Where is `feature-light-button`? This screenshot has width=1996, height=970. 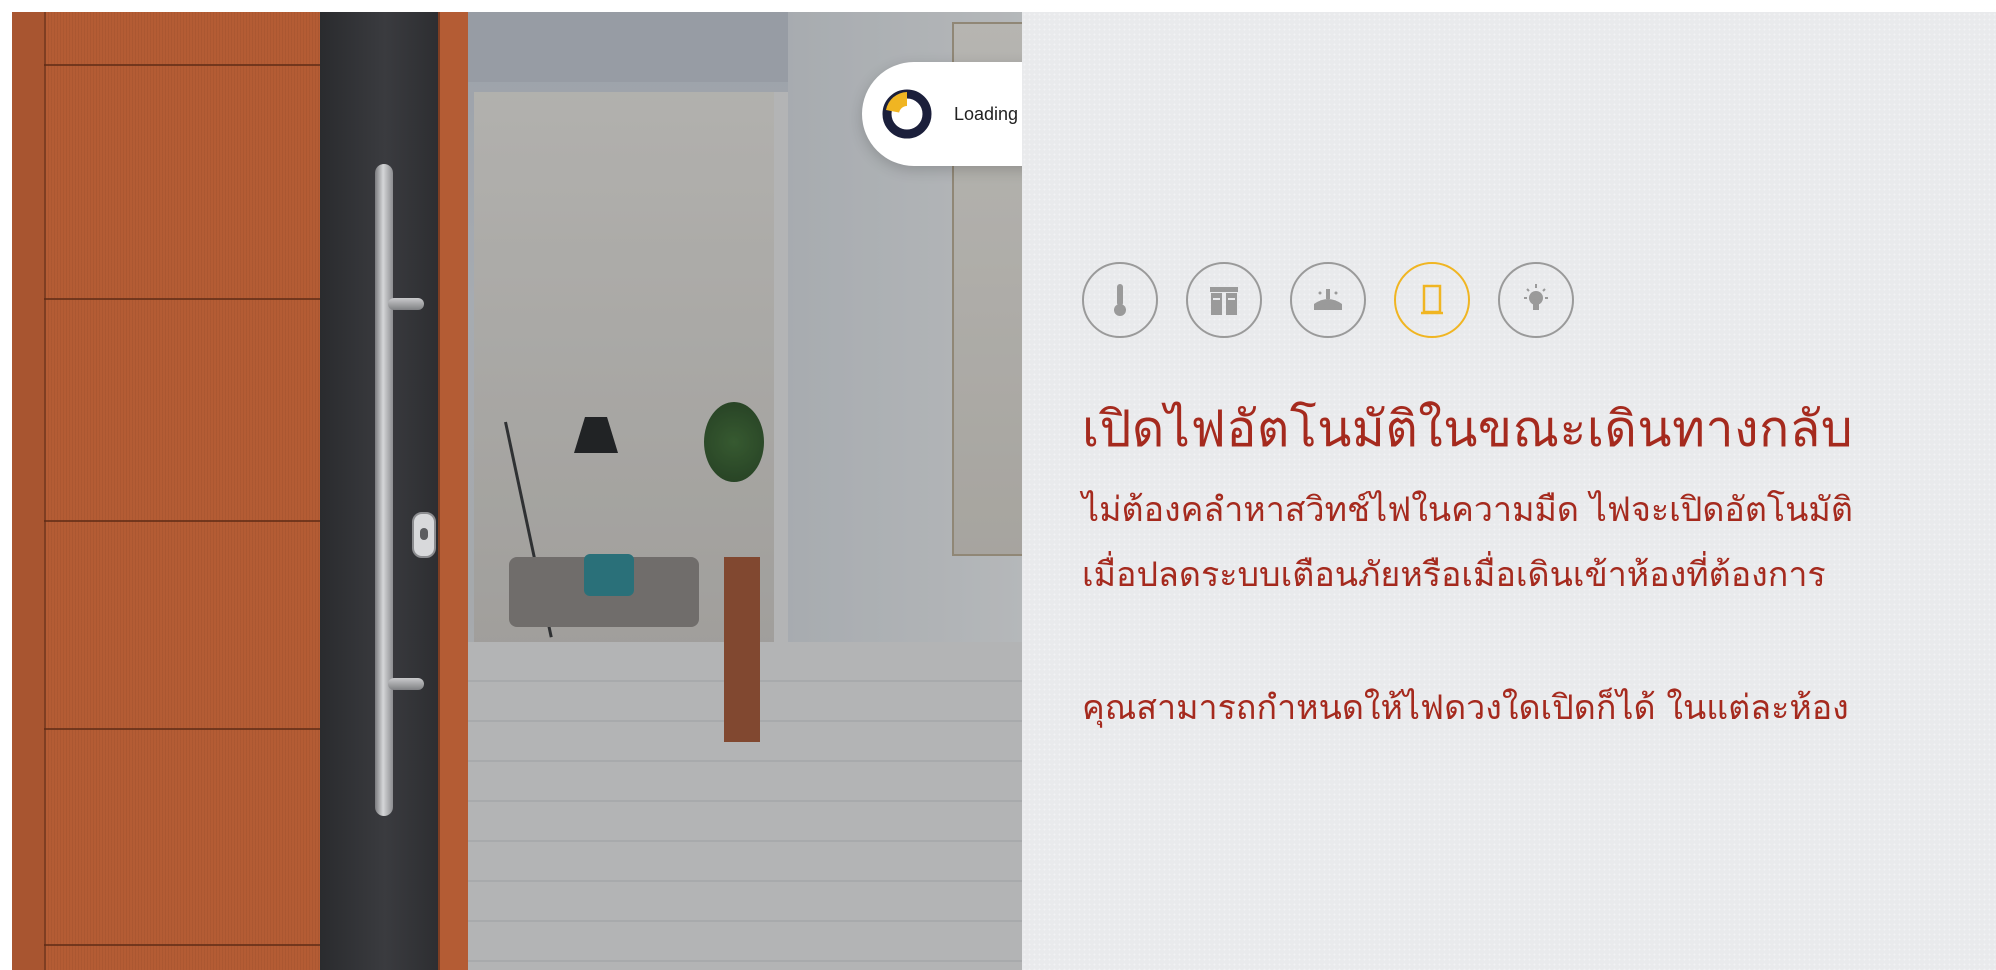
feature-light-button is located at coordinates (1536, 300).